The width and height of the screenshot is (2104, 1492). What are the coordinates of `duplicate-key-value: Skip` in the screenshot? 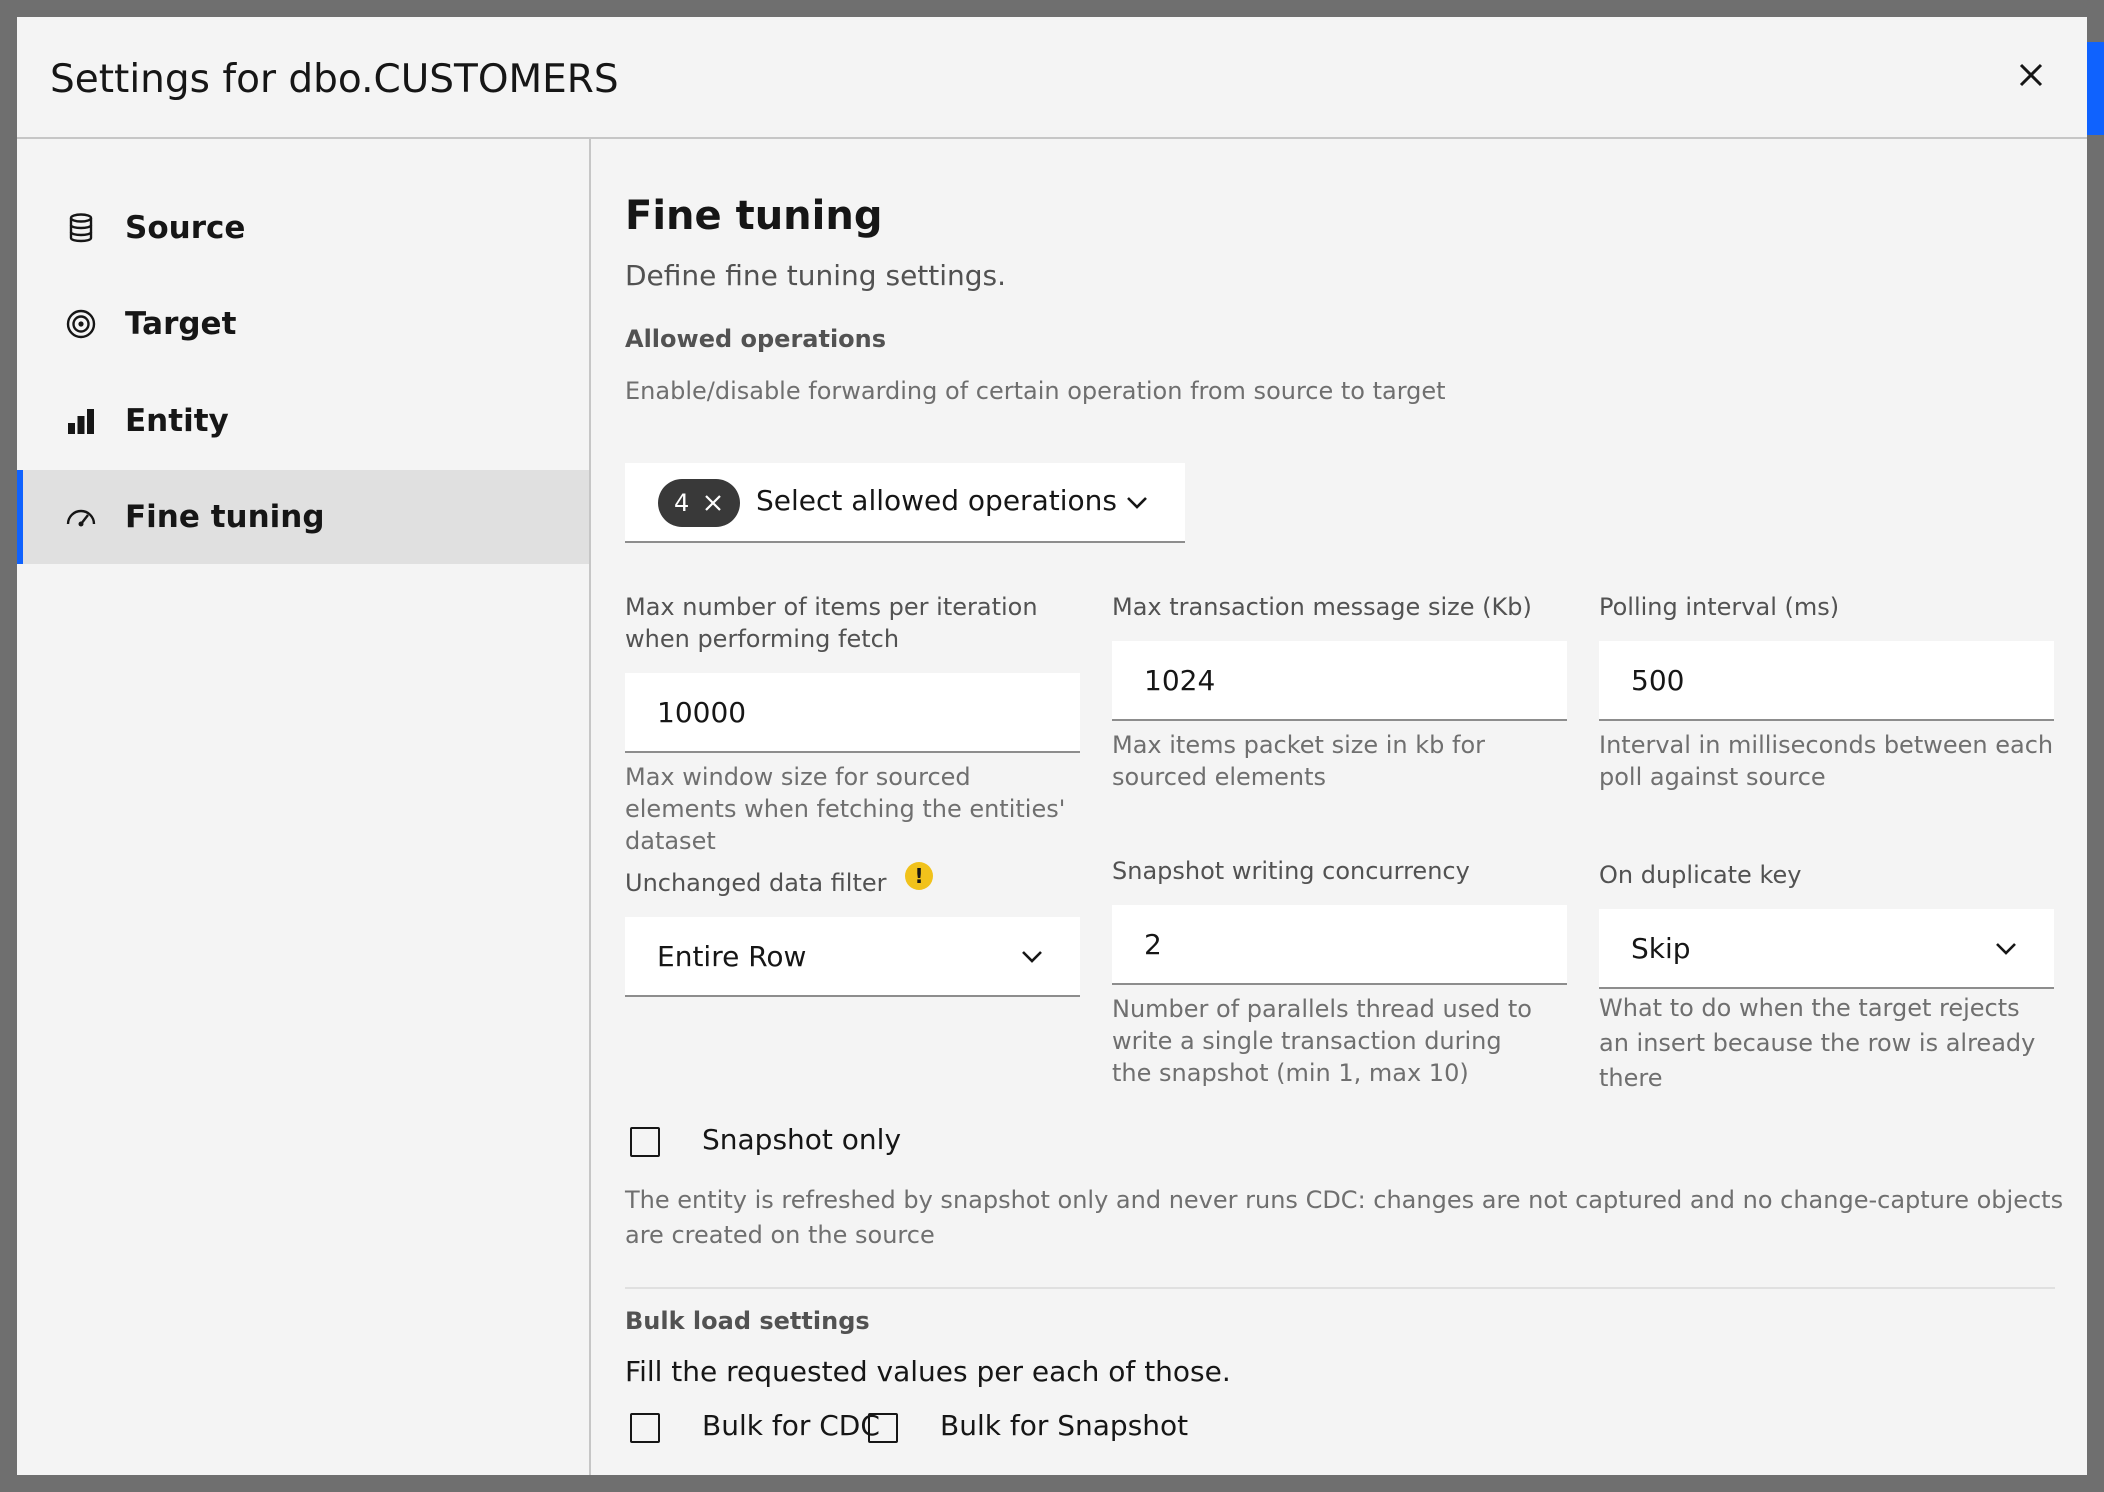 It's located at (1661, 948).